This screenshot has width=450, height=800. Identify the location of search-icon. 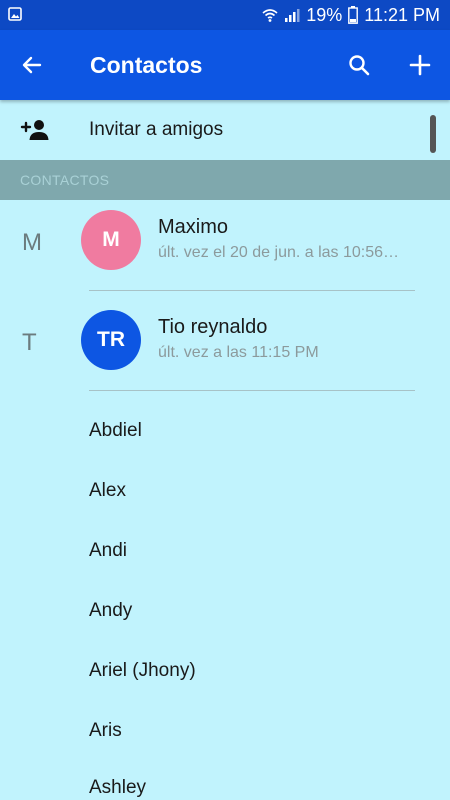
(359, 65).